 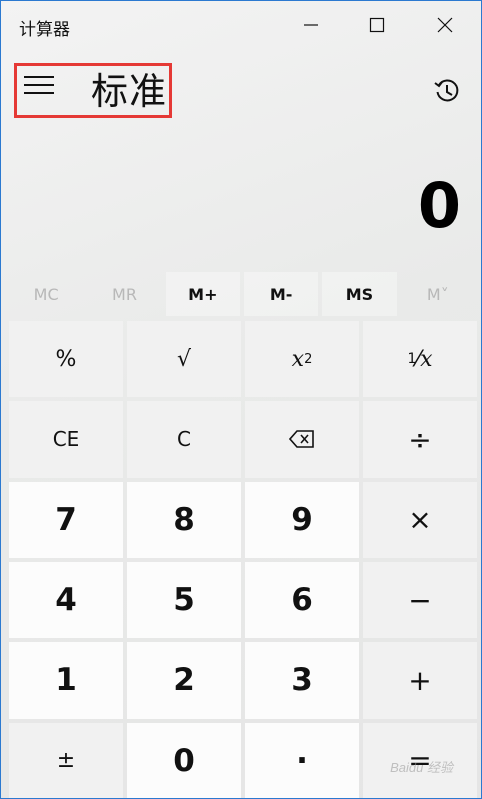 I want to click on clear-button: C, so click(x=184, y=439).